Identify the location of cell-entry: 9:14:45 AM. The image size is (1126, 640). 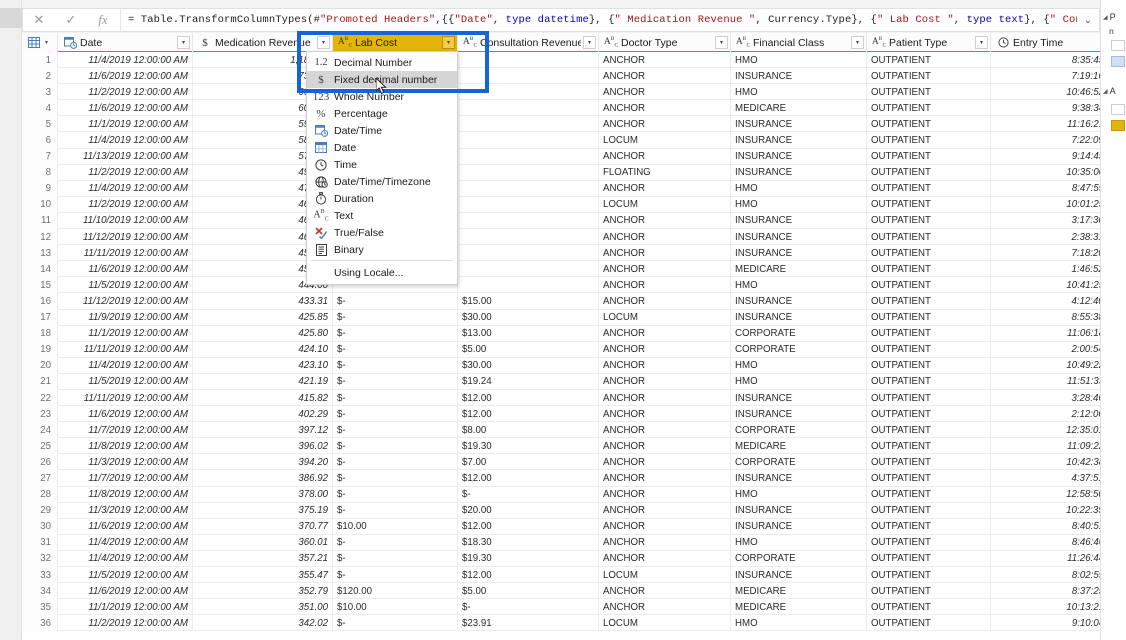
(1045, 157).